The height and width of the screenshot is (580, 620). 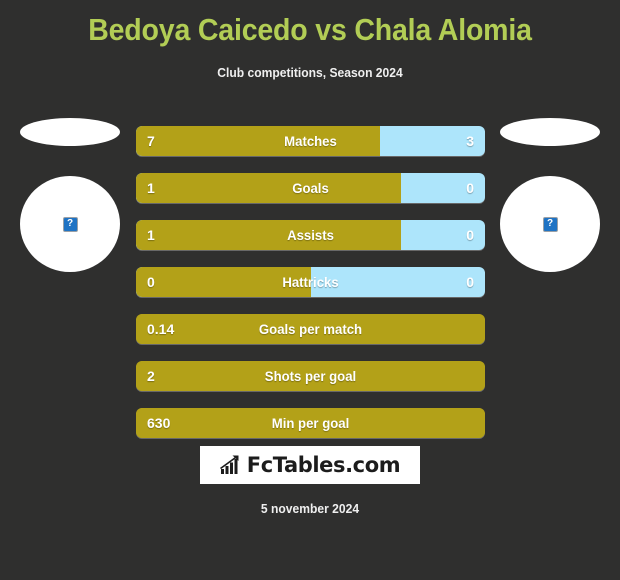 I want to click on stat-label: Min per goal, so click(x=310, y=423).